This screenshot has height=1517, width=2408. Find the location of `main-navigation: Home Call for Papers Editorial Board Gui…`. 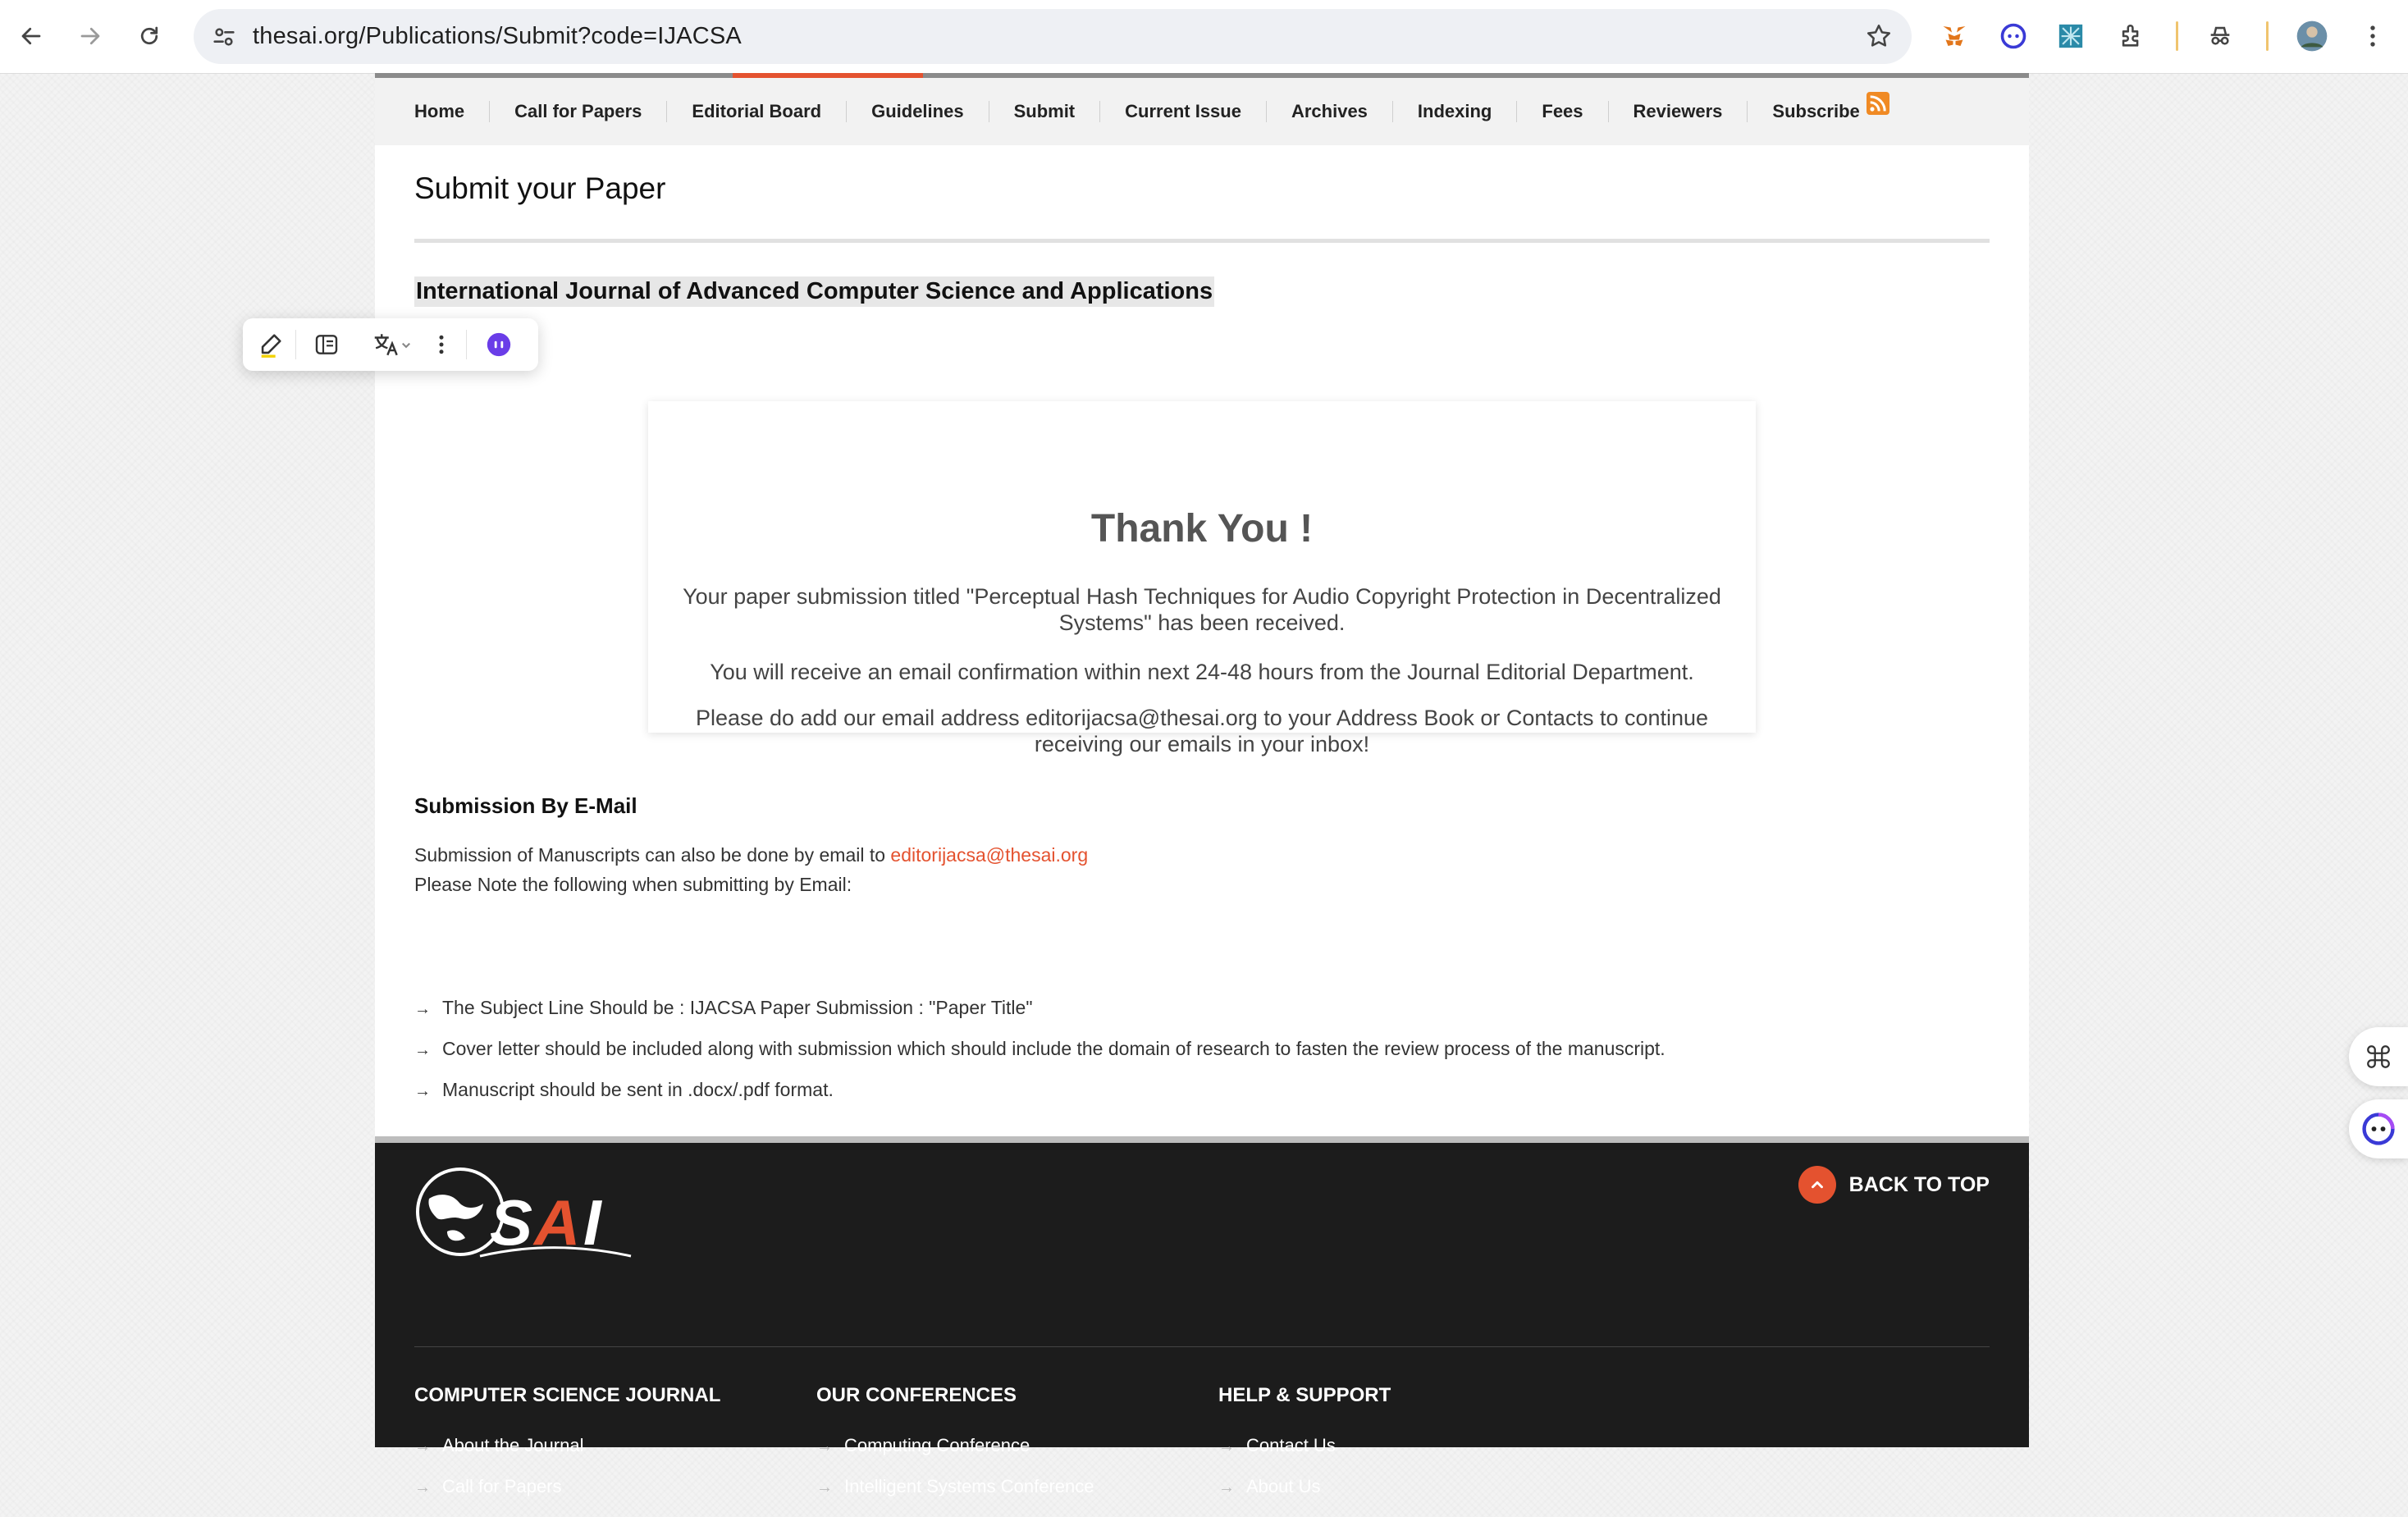

main-navigation: Home Call for Papers Editorial Board Gui… is located at coordinates (1202, 109).